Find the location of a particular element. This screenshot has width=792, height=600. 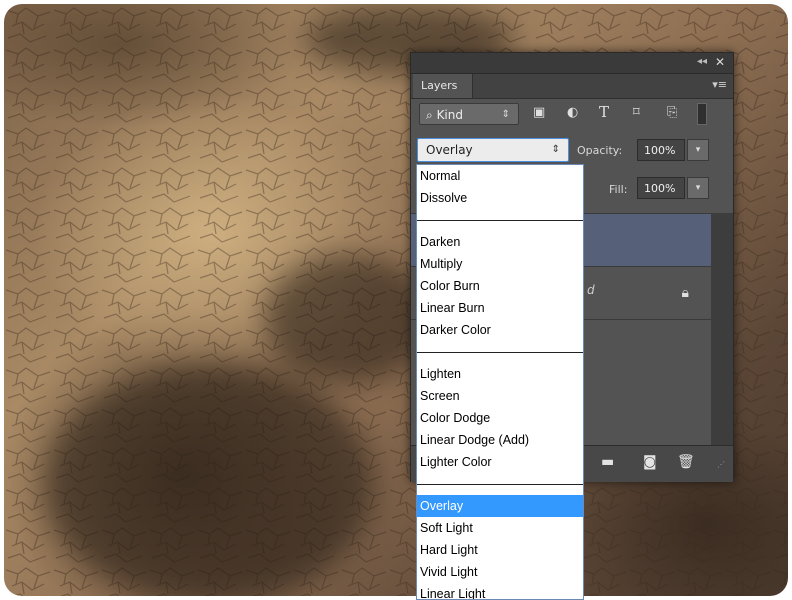

blend-mode-option: Normal is located at coordinates (500, 176).